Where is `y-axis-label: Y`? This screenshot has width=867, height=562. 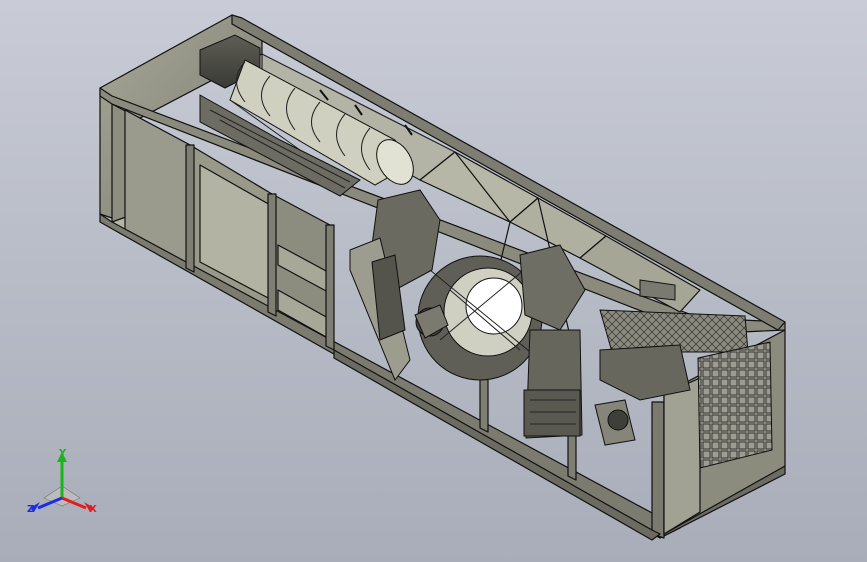
y-axis-label: Y is located at coordinates (63, 453).